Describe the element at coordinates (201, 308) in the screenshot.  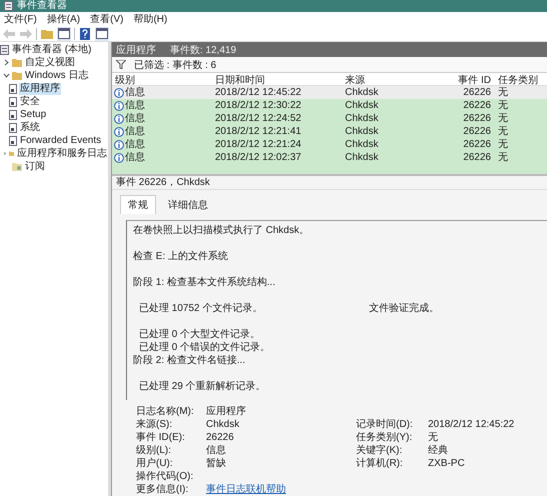
I see `message-line: 已处理 10752 个文件记录。` at that location.